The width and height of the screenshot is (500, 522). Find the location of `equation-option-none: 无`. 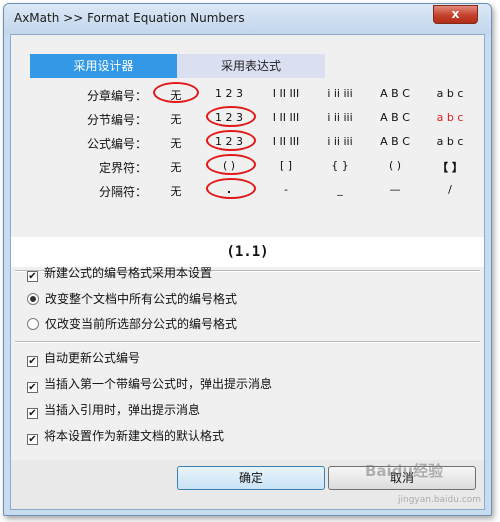

equation-option-none: 无 is located at coordinates (176, 143).